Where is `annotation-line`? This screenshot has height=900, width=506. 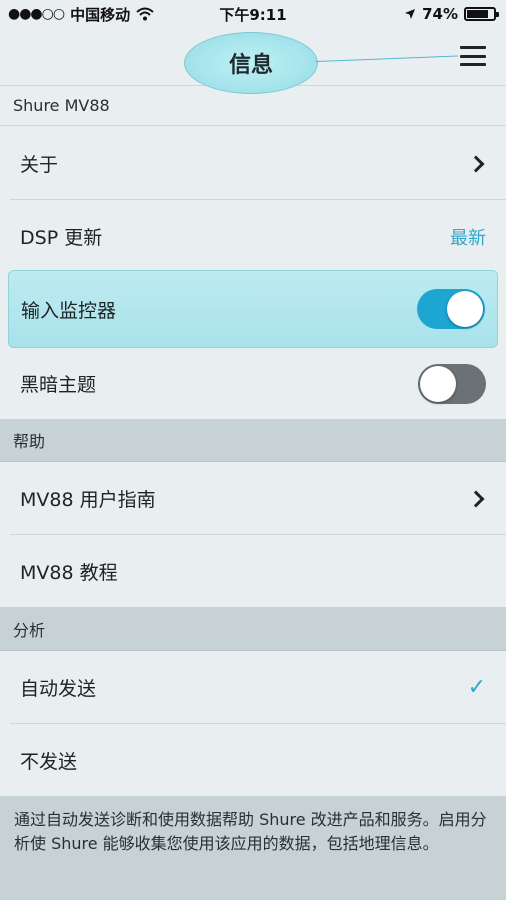 annotation-line is located at coordinates (386, 58).